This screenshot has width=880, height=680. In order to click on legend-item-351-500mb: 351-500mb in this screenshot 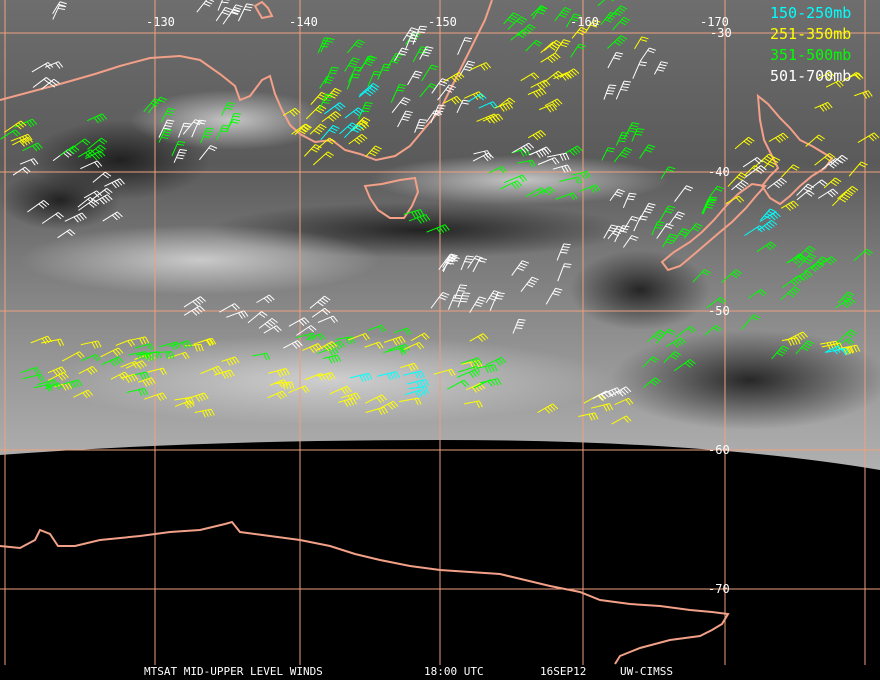, I will do `click(811, 55)`.